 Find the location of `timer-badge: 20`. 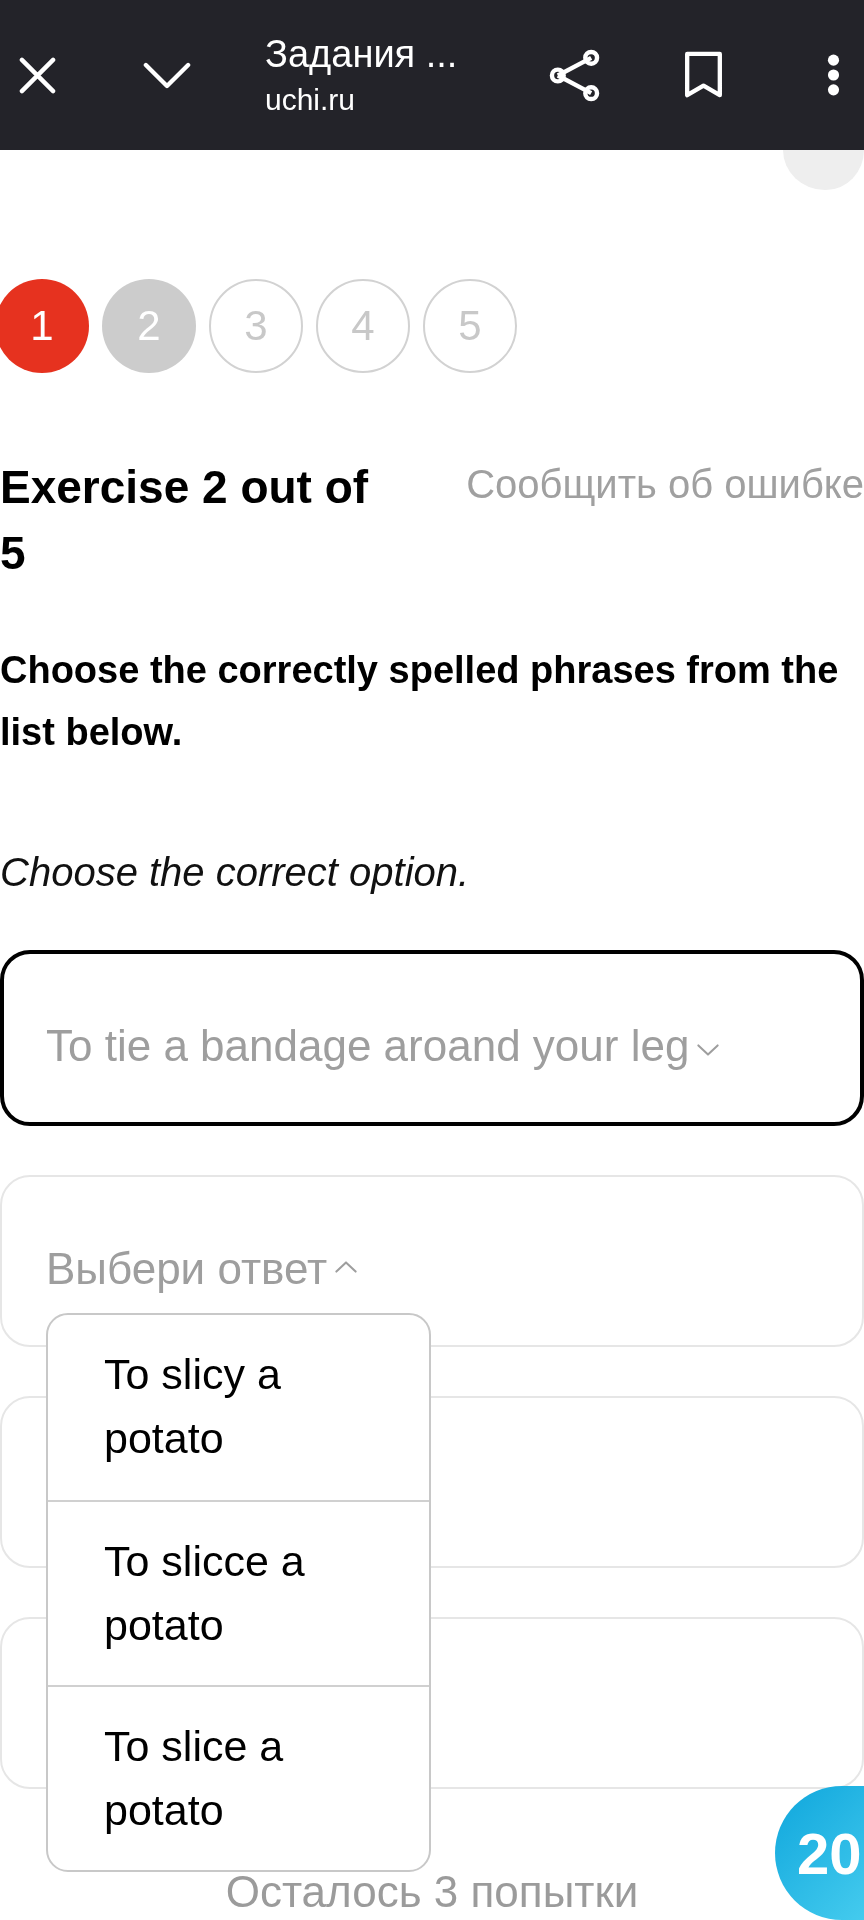

timer-badge: 20 is located at coordinates (819, 1853).